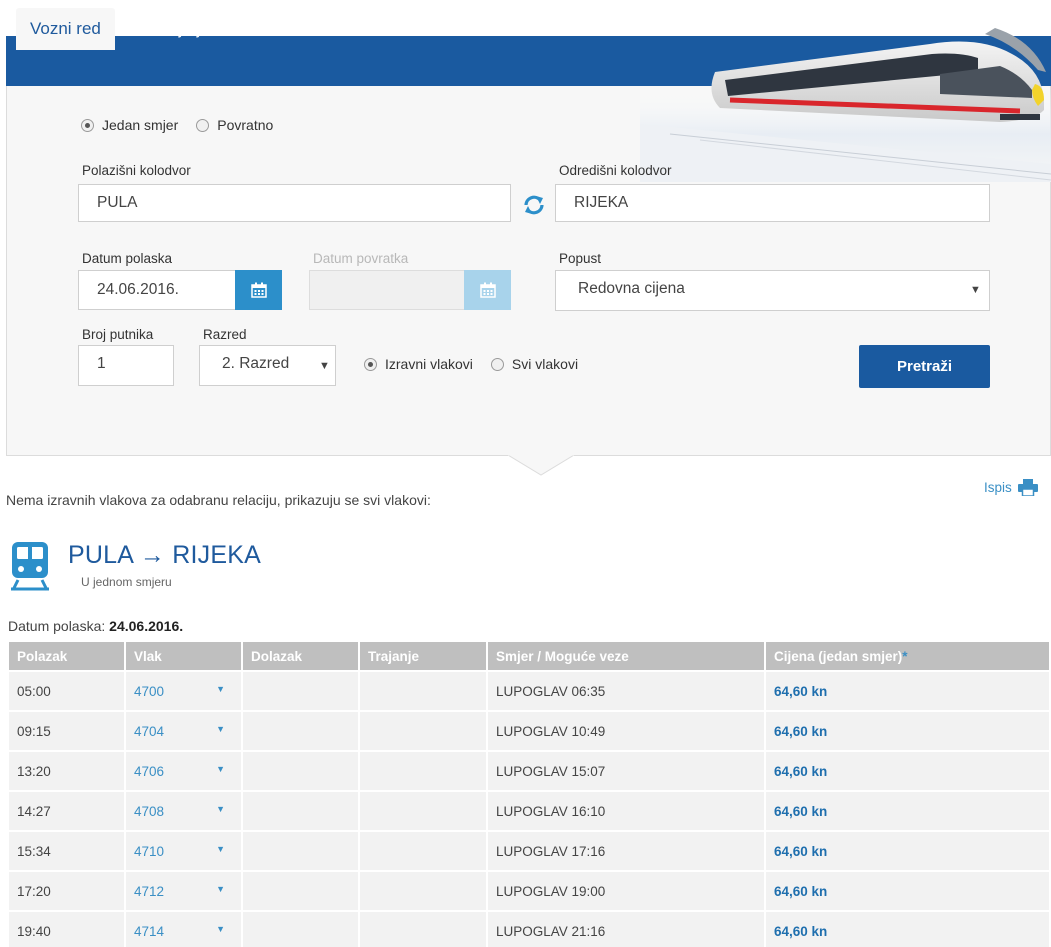  Describe the element at coordinates (183, 691) in the screenshot. I see `train-cell: 4700 ▼` at that location.